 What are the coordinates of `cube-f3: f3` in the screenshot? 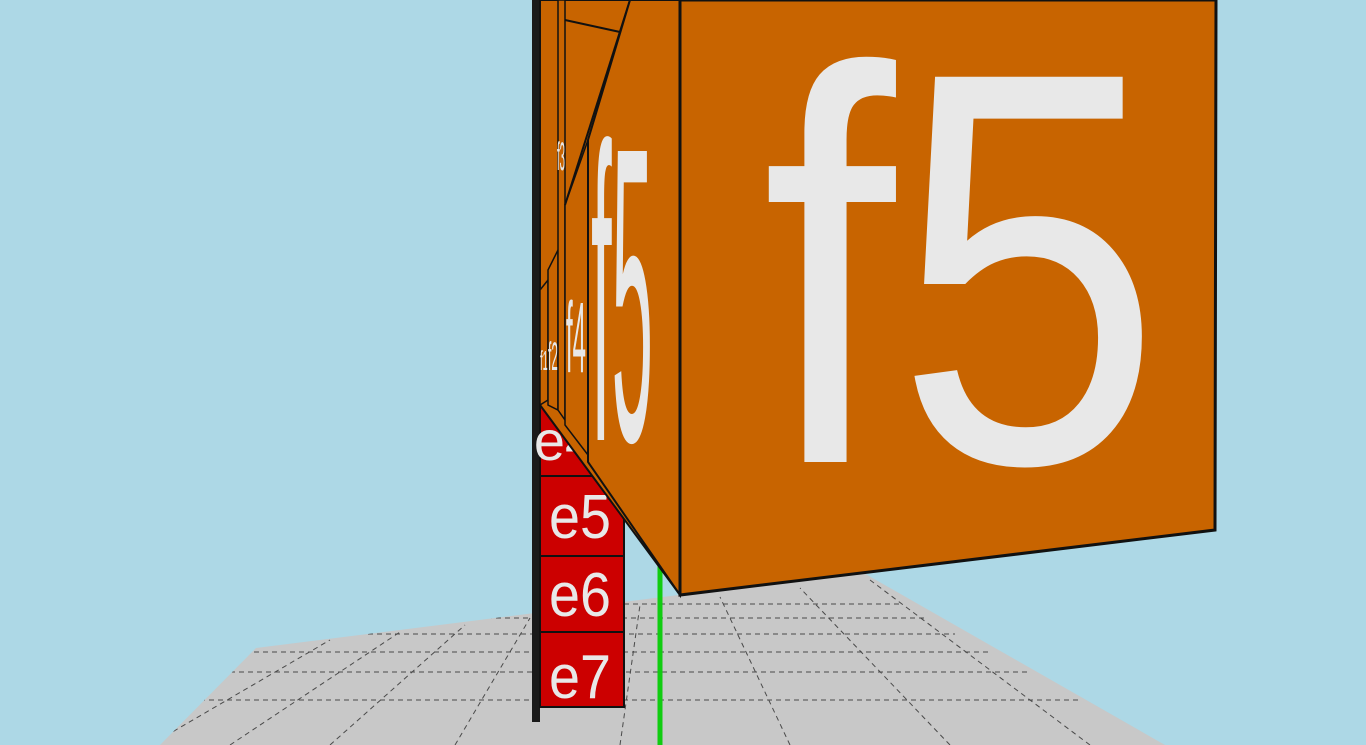 It's located at (561, 211).